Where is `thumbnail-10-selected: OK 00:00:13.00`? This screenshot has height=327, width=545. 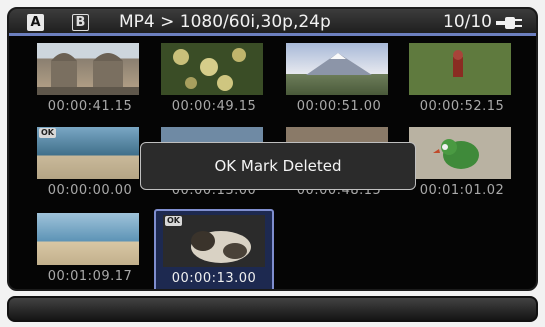 thumbnail-10-selected: OK 00:00:13.00 is located at coordinates (214, 249).